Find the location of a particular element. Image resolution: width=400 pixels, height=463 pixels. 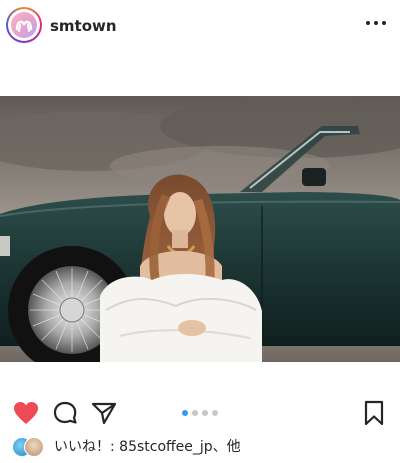

bookmark-icon is located at coordinates (374, 413).